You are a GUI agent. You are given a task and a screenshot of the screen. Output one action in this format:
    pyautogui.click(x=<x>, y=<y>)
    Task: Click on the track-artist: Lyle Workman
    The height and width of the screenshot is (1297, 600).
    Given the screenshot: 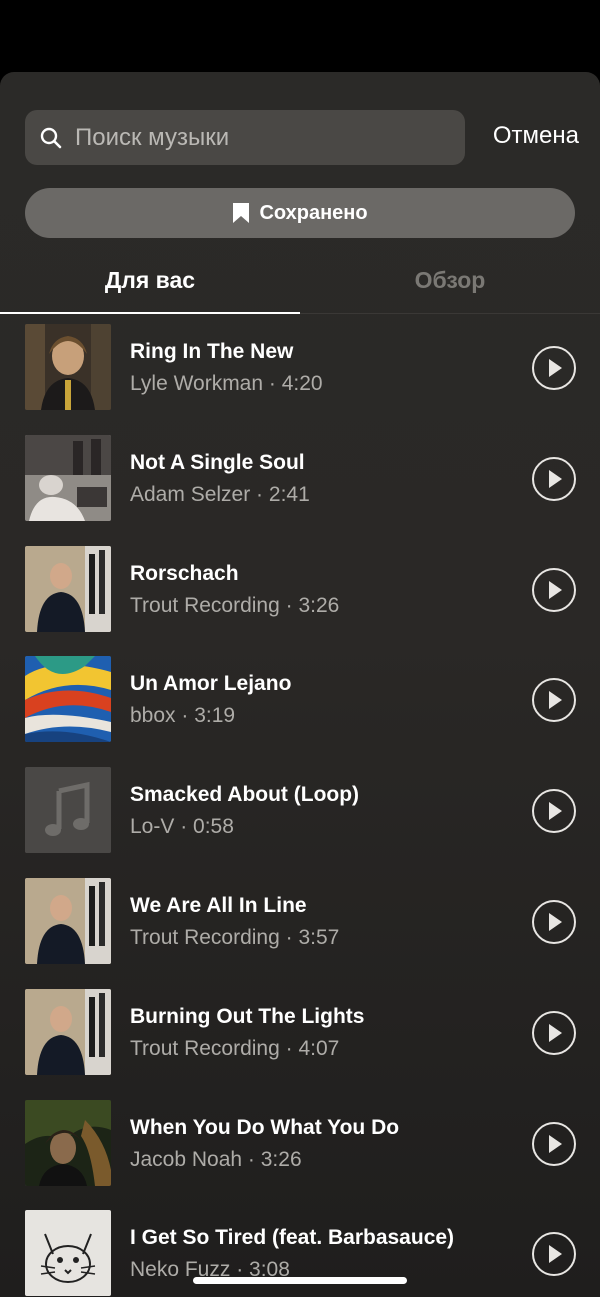 What is the action you would take?
    pyautogui.click(x=197, y=383)
    